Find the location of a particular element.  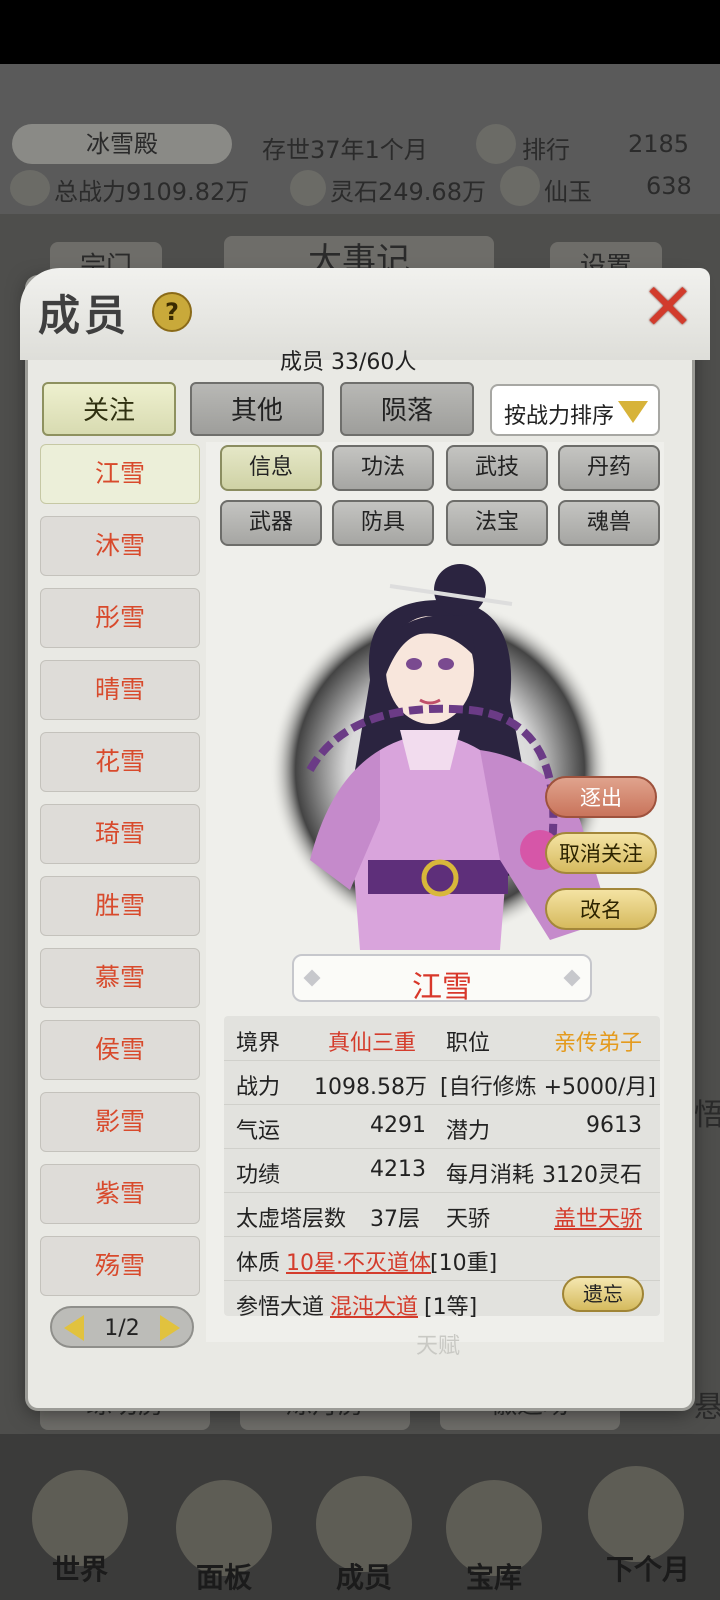

unfollow-button: 取消关注 is located at coordinates (601, 853).